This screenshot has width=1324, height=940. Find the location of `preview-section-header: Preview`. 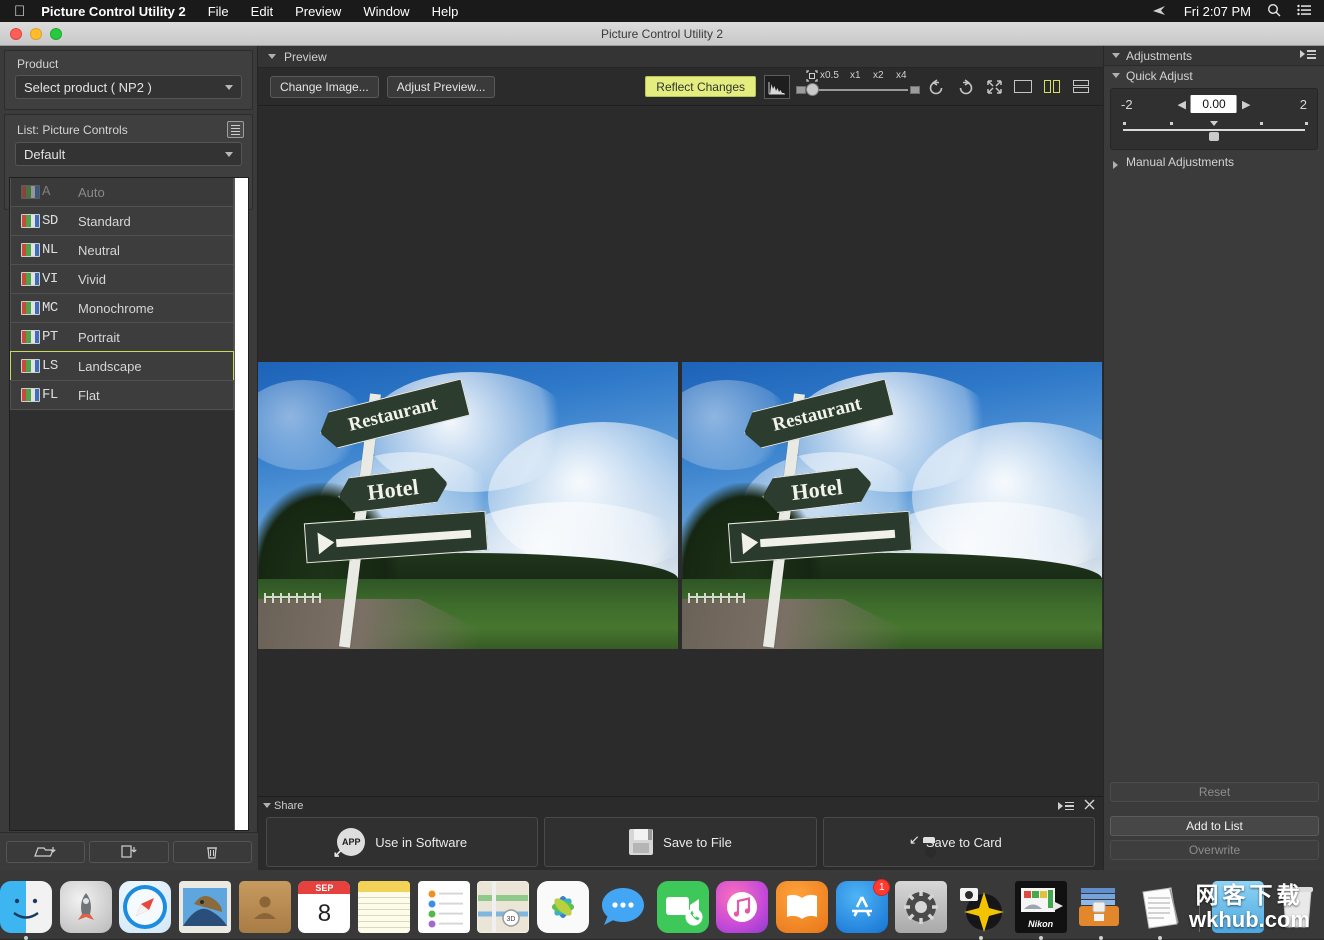

preview-section-header: Preview is located at coordinates (680, 57).